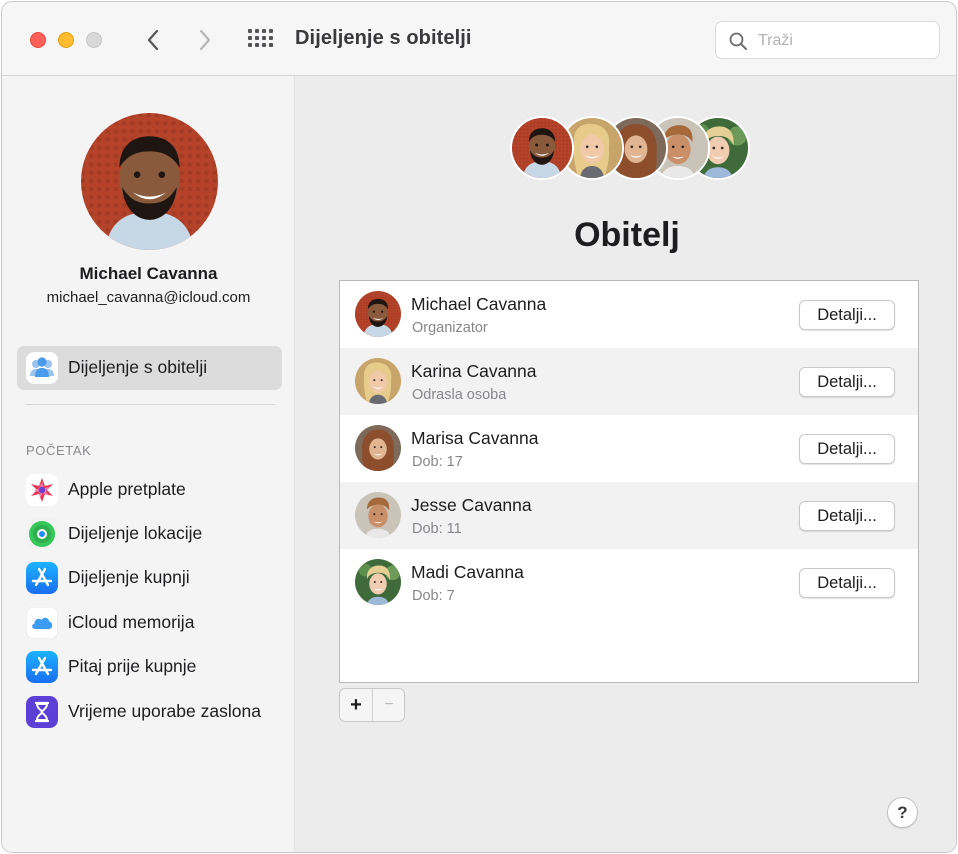  I want to click on sidebar-item-label: iCloud memorija, so click(131, 622).